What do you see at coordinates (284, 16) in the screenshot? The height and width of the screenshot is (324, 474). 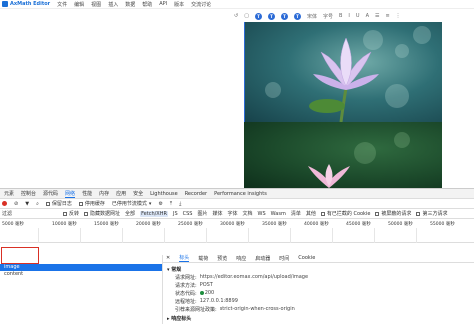 I see `text-style-3-icon: T` at bounding box center [284, 16].